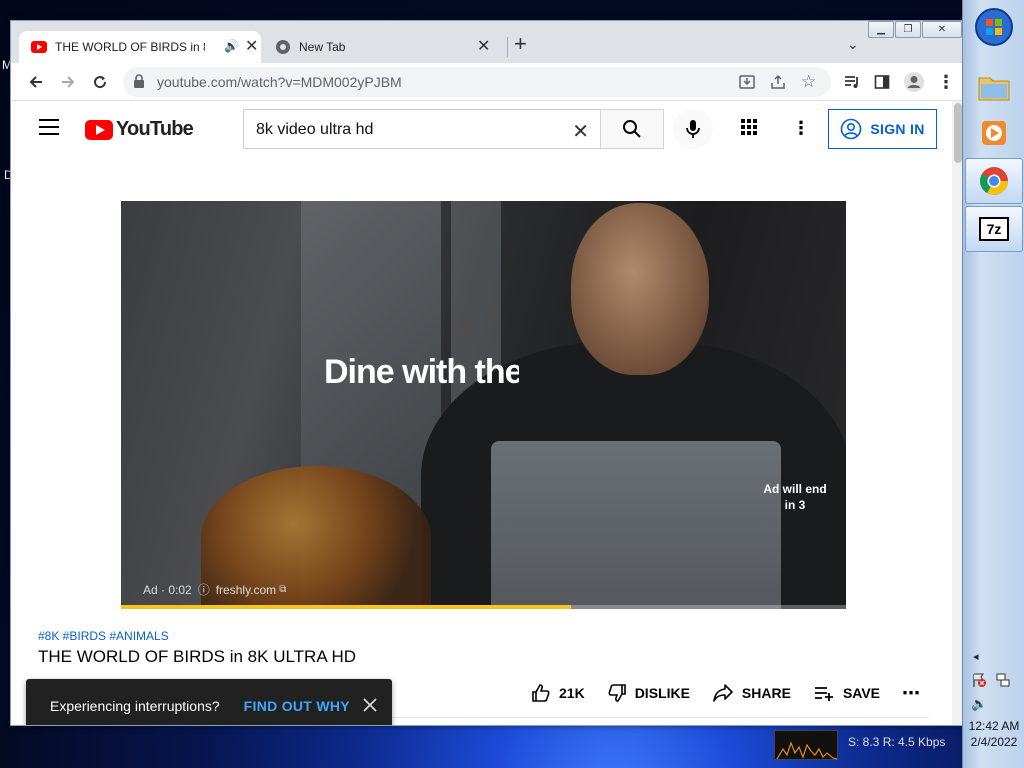 This screenshot has height=768, width=1024. Describe the element at coordinates (155, 129) in the screenshot. I see `youtube-wordmark: YouTube` at that location.